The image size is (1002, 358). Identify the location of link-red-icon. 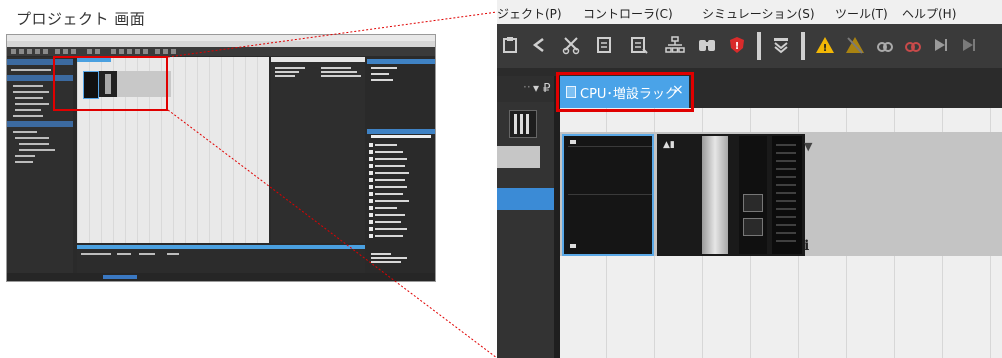
(913, 45).